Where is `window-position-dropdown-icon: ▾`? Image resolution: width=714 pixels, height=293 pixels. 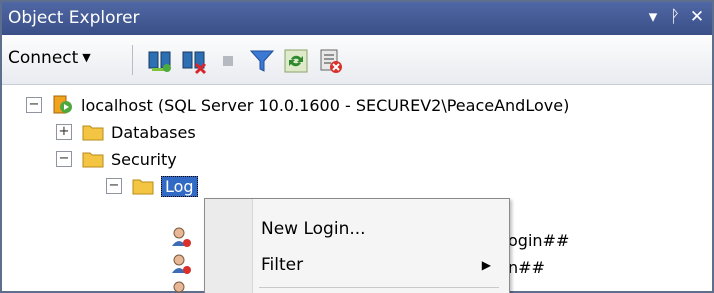
window-position-dropdown-icon: ▾ is located at coordinates (653, 17).